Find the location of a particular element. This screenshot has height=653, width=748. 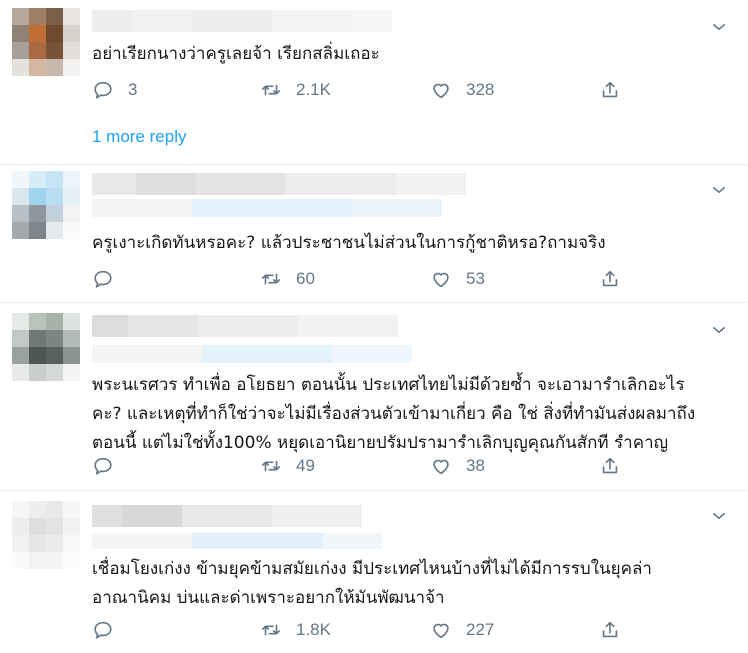

retweet-count: 49 is located at coordinates (305, 465).